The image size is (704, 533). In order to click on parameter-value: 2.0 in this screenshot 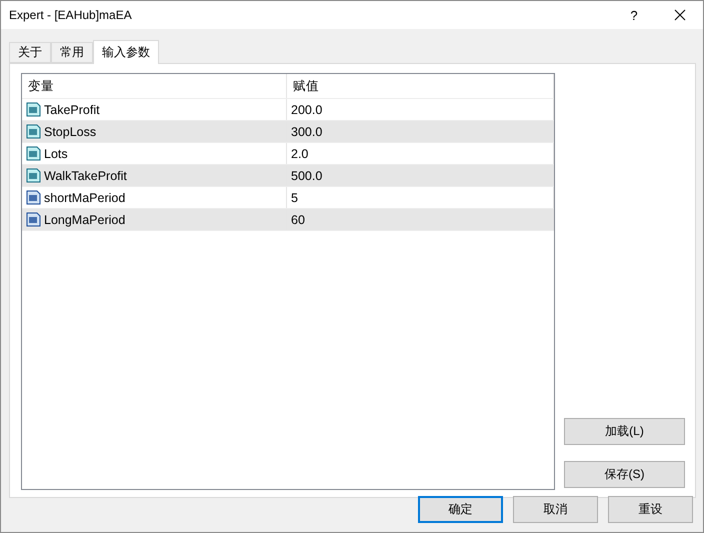, I will do `click(299, 153)`.